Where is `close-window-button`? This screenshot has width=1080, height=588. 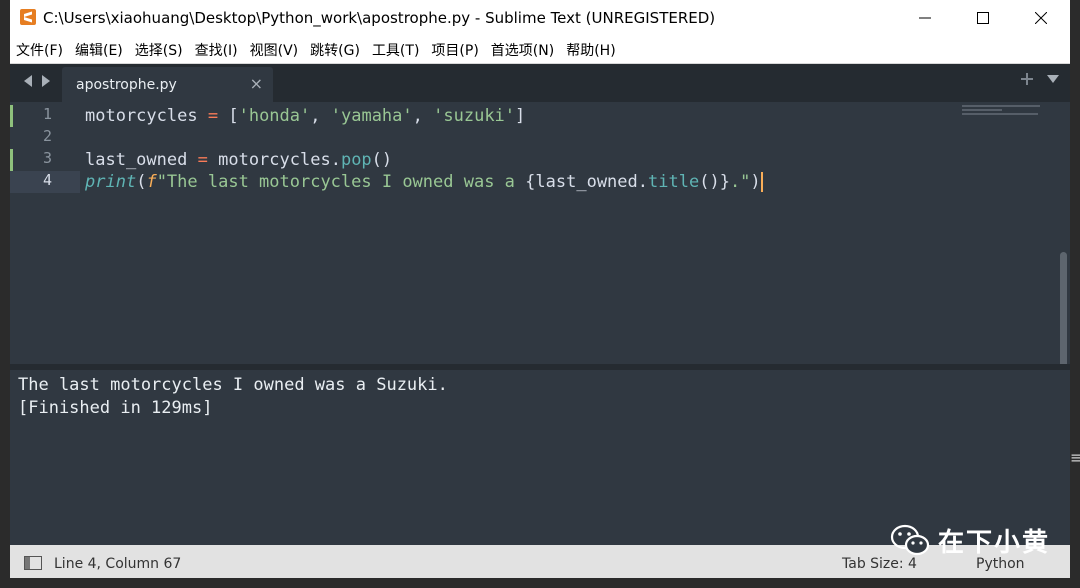 close-window-button is located at coordinates (1041, 18).